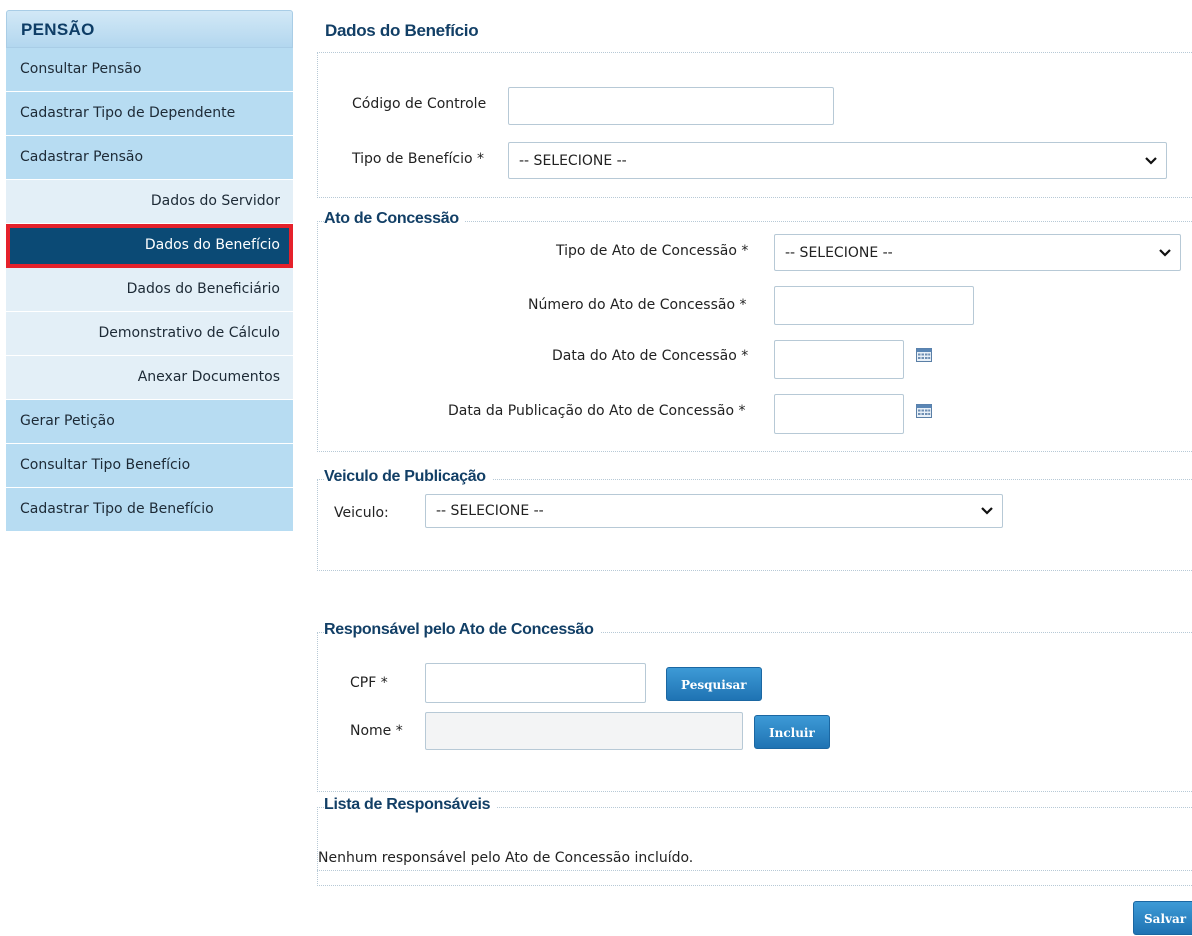  Describe the element at coordinates (652, 251) in the screenshot. I see `tipo-ato-label: Tipo de Ato de Concessão *` at that location.